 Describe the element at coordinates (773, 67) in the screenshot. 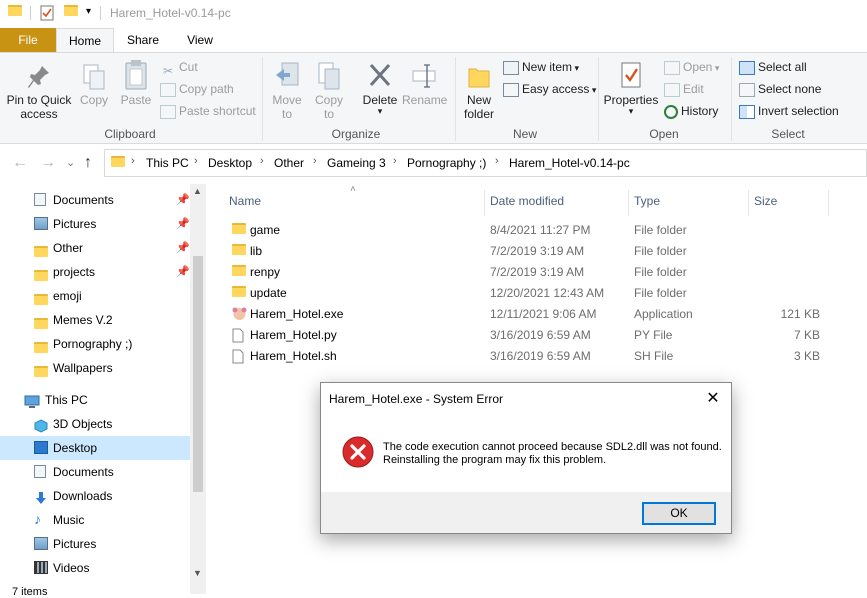

I see `select-all-button: Select all` at that location.